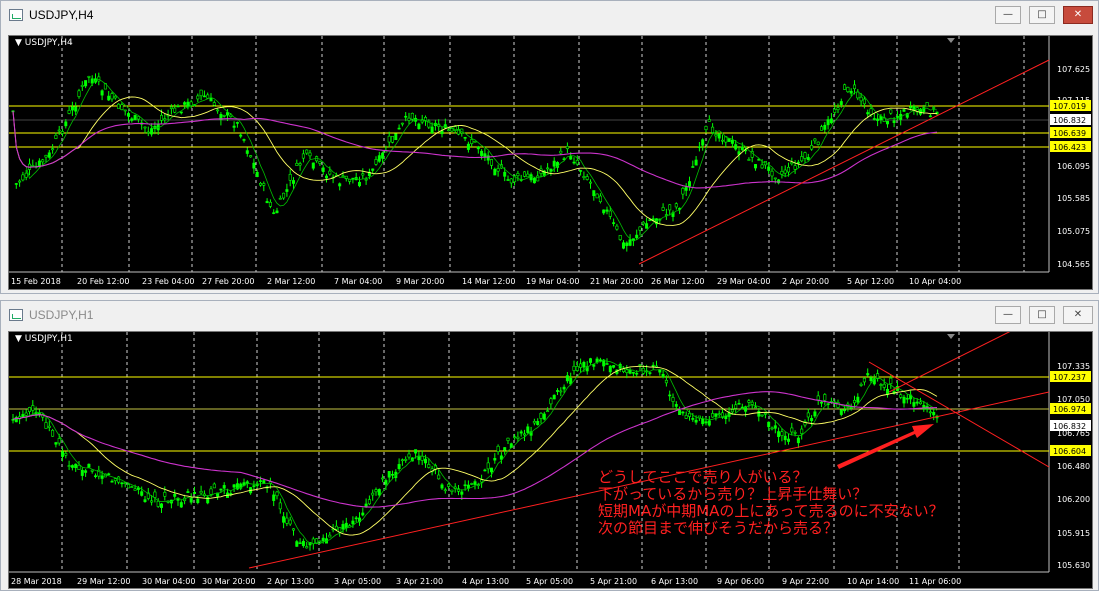 This screenshot has height=591, width=1099. Describe the element at coordinates (1073, 366) in the screenshot. I see `price-tick-label: 107.335` at that location.